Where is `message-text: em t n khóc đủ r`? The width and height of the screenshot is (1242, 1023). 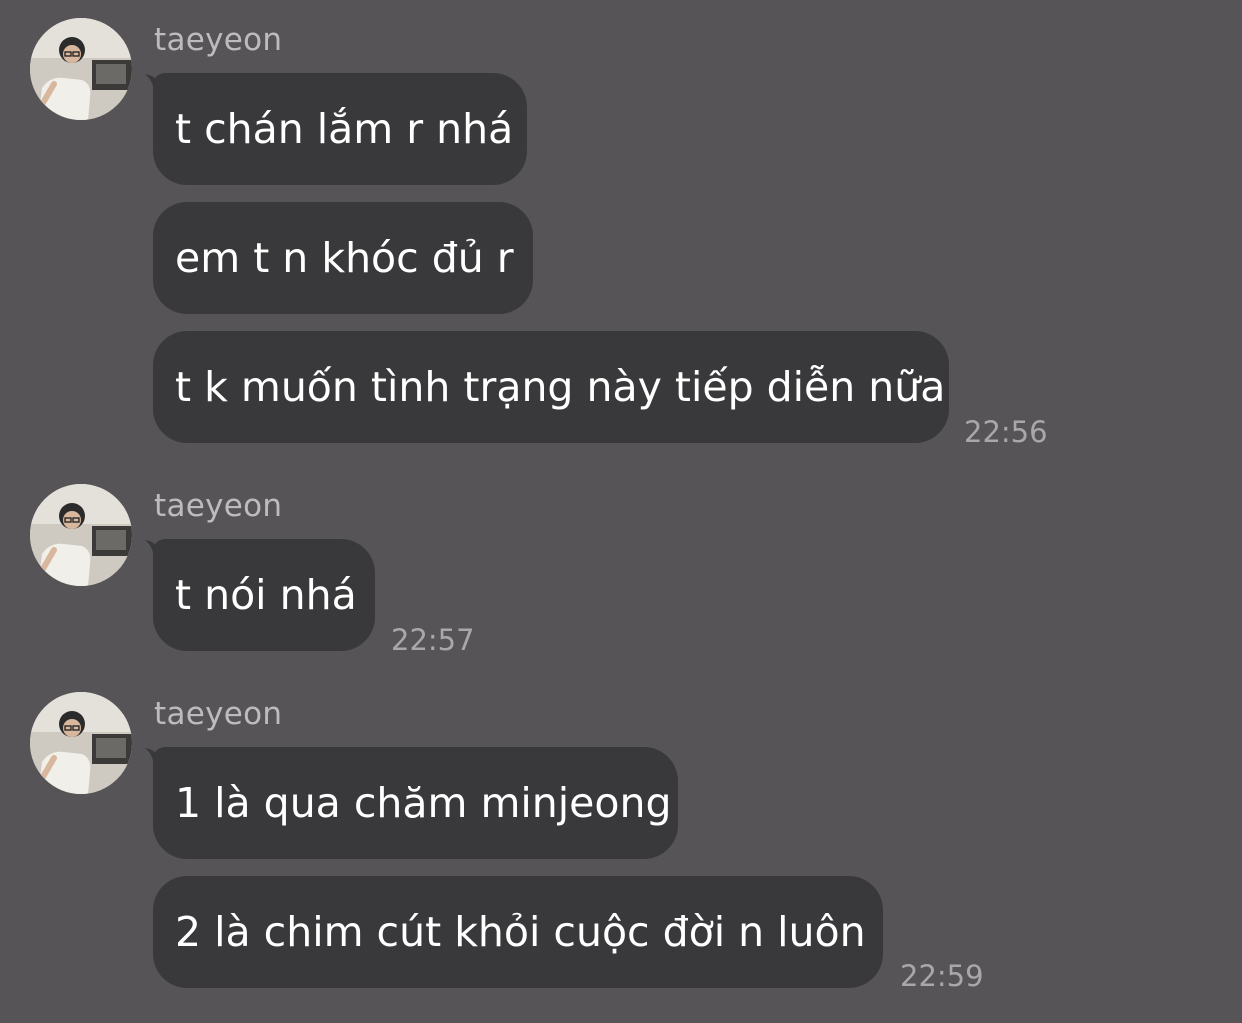
message-text: em t n khóc đủ r is located at coordinates (344, 258).